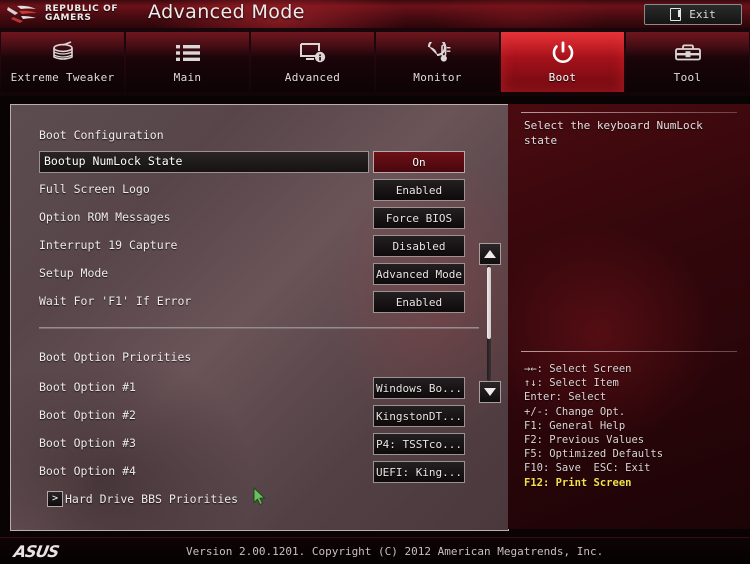 Image resolution: width=750 pixels, height=564 pixels. Describe the element at coordinates (419, 190) in the screenshot. I see `setting-value-full-screen-logo: Enabled` at that location.